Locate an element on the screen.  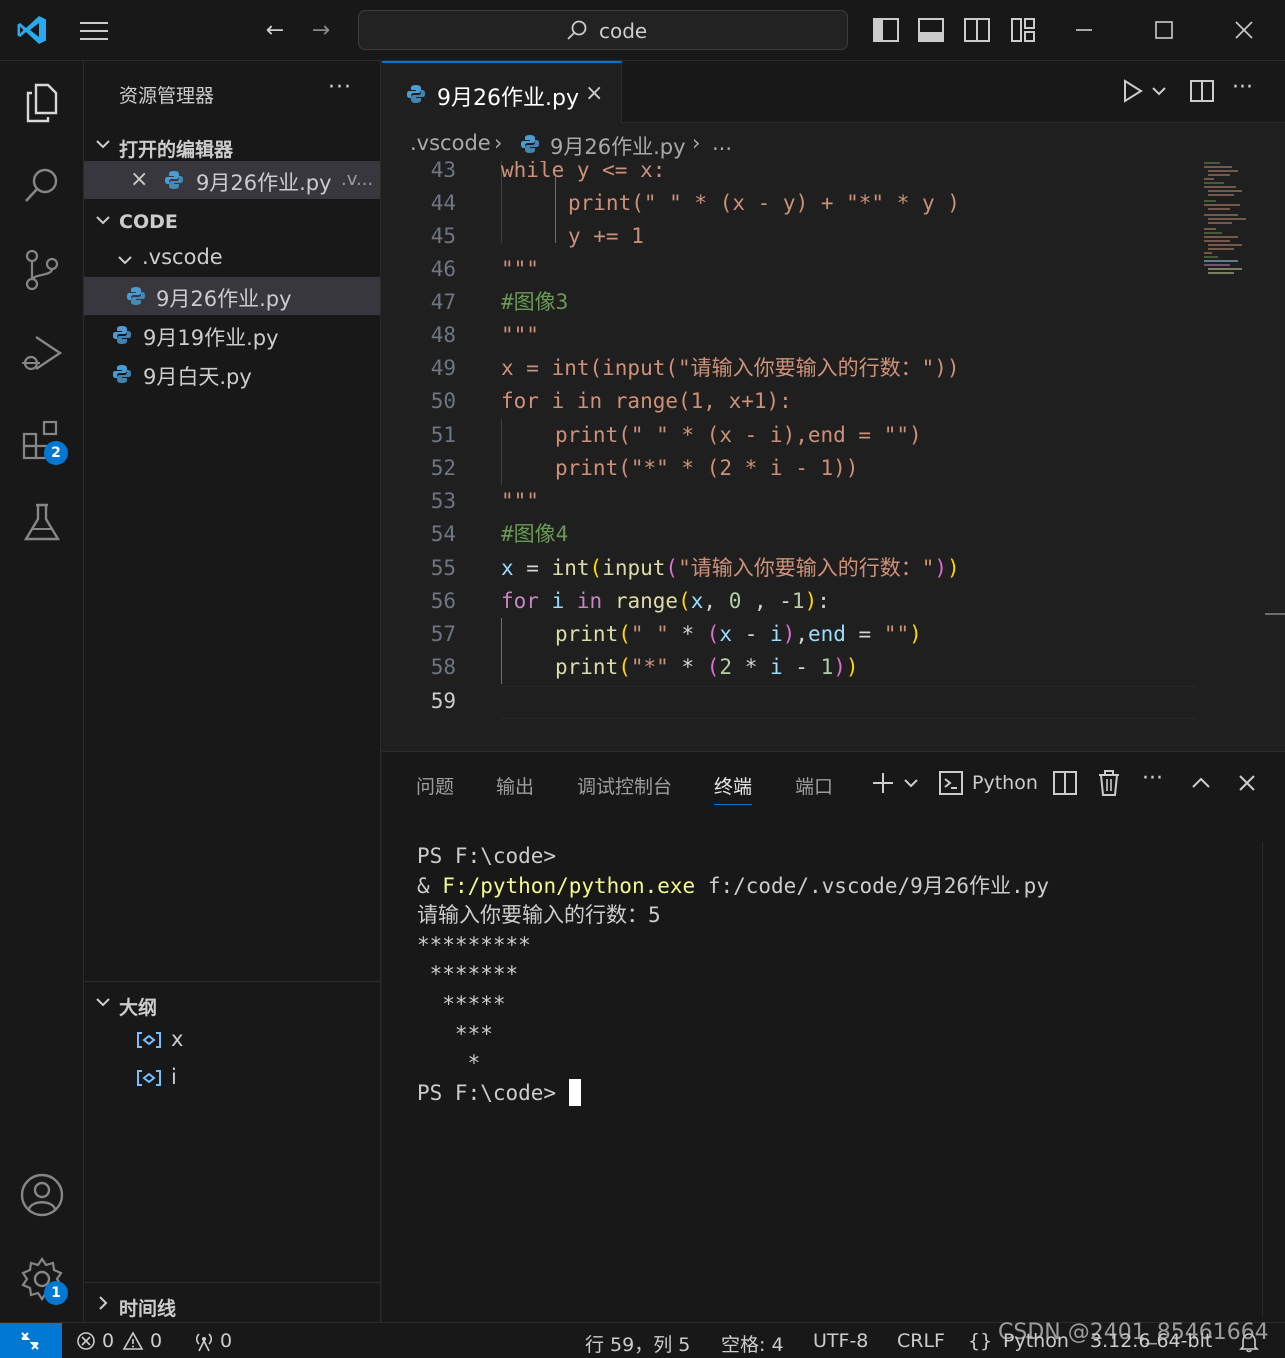
tree-item-file: 9月19作业.py is located at coordinates (232, 335).